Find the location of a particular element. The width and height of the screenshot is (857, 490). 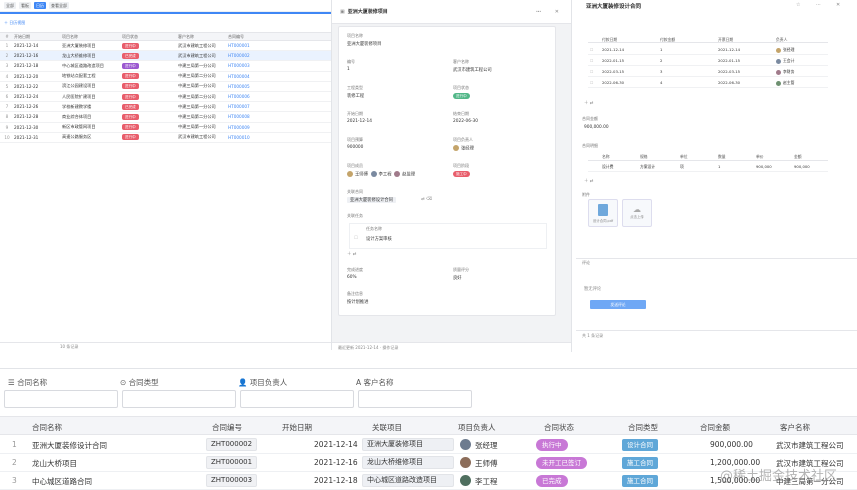

payment-row: ☐ 2022-06-30 4 2022-06-30 赵主管 is located at coordinates (708, 83).